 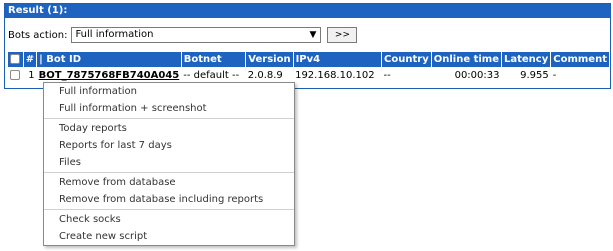 I want to click on select-all-checkbox, so click(x=15, y=59).